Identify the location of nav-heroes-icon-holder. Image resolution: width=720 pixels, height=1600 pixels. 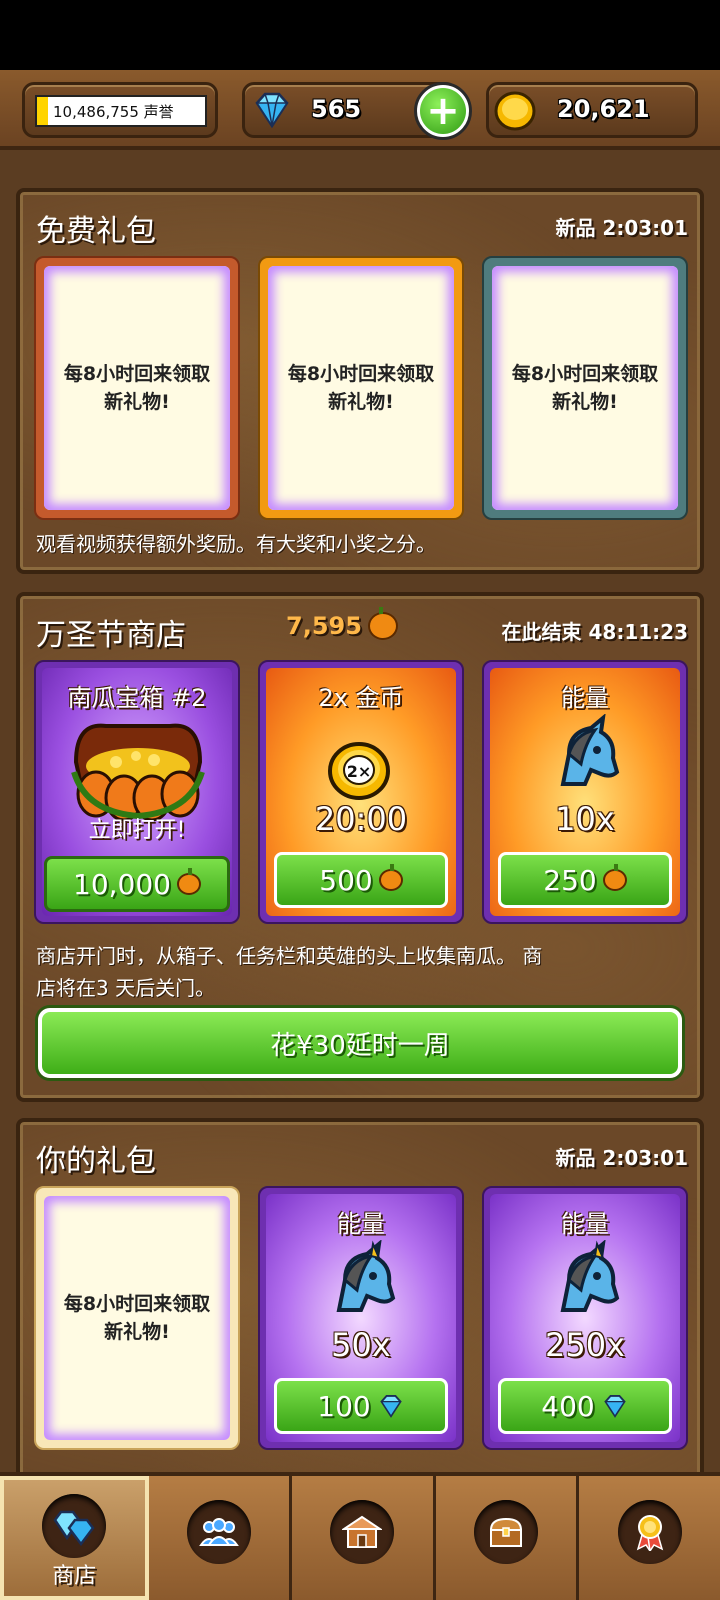
(218, 1532).